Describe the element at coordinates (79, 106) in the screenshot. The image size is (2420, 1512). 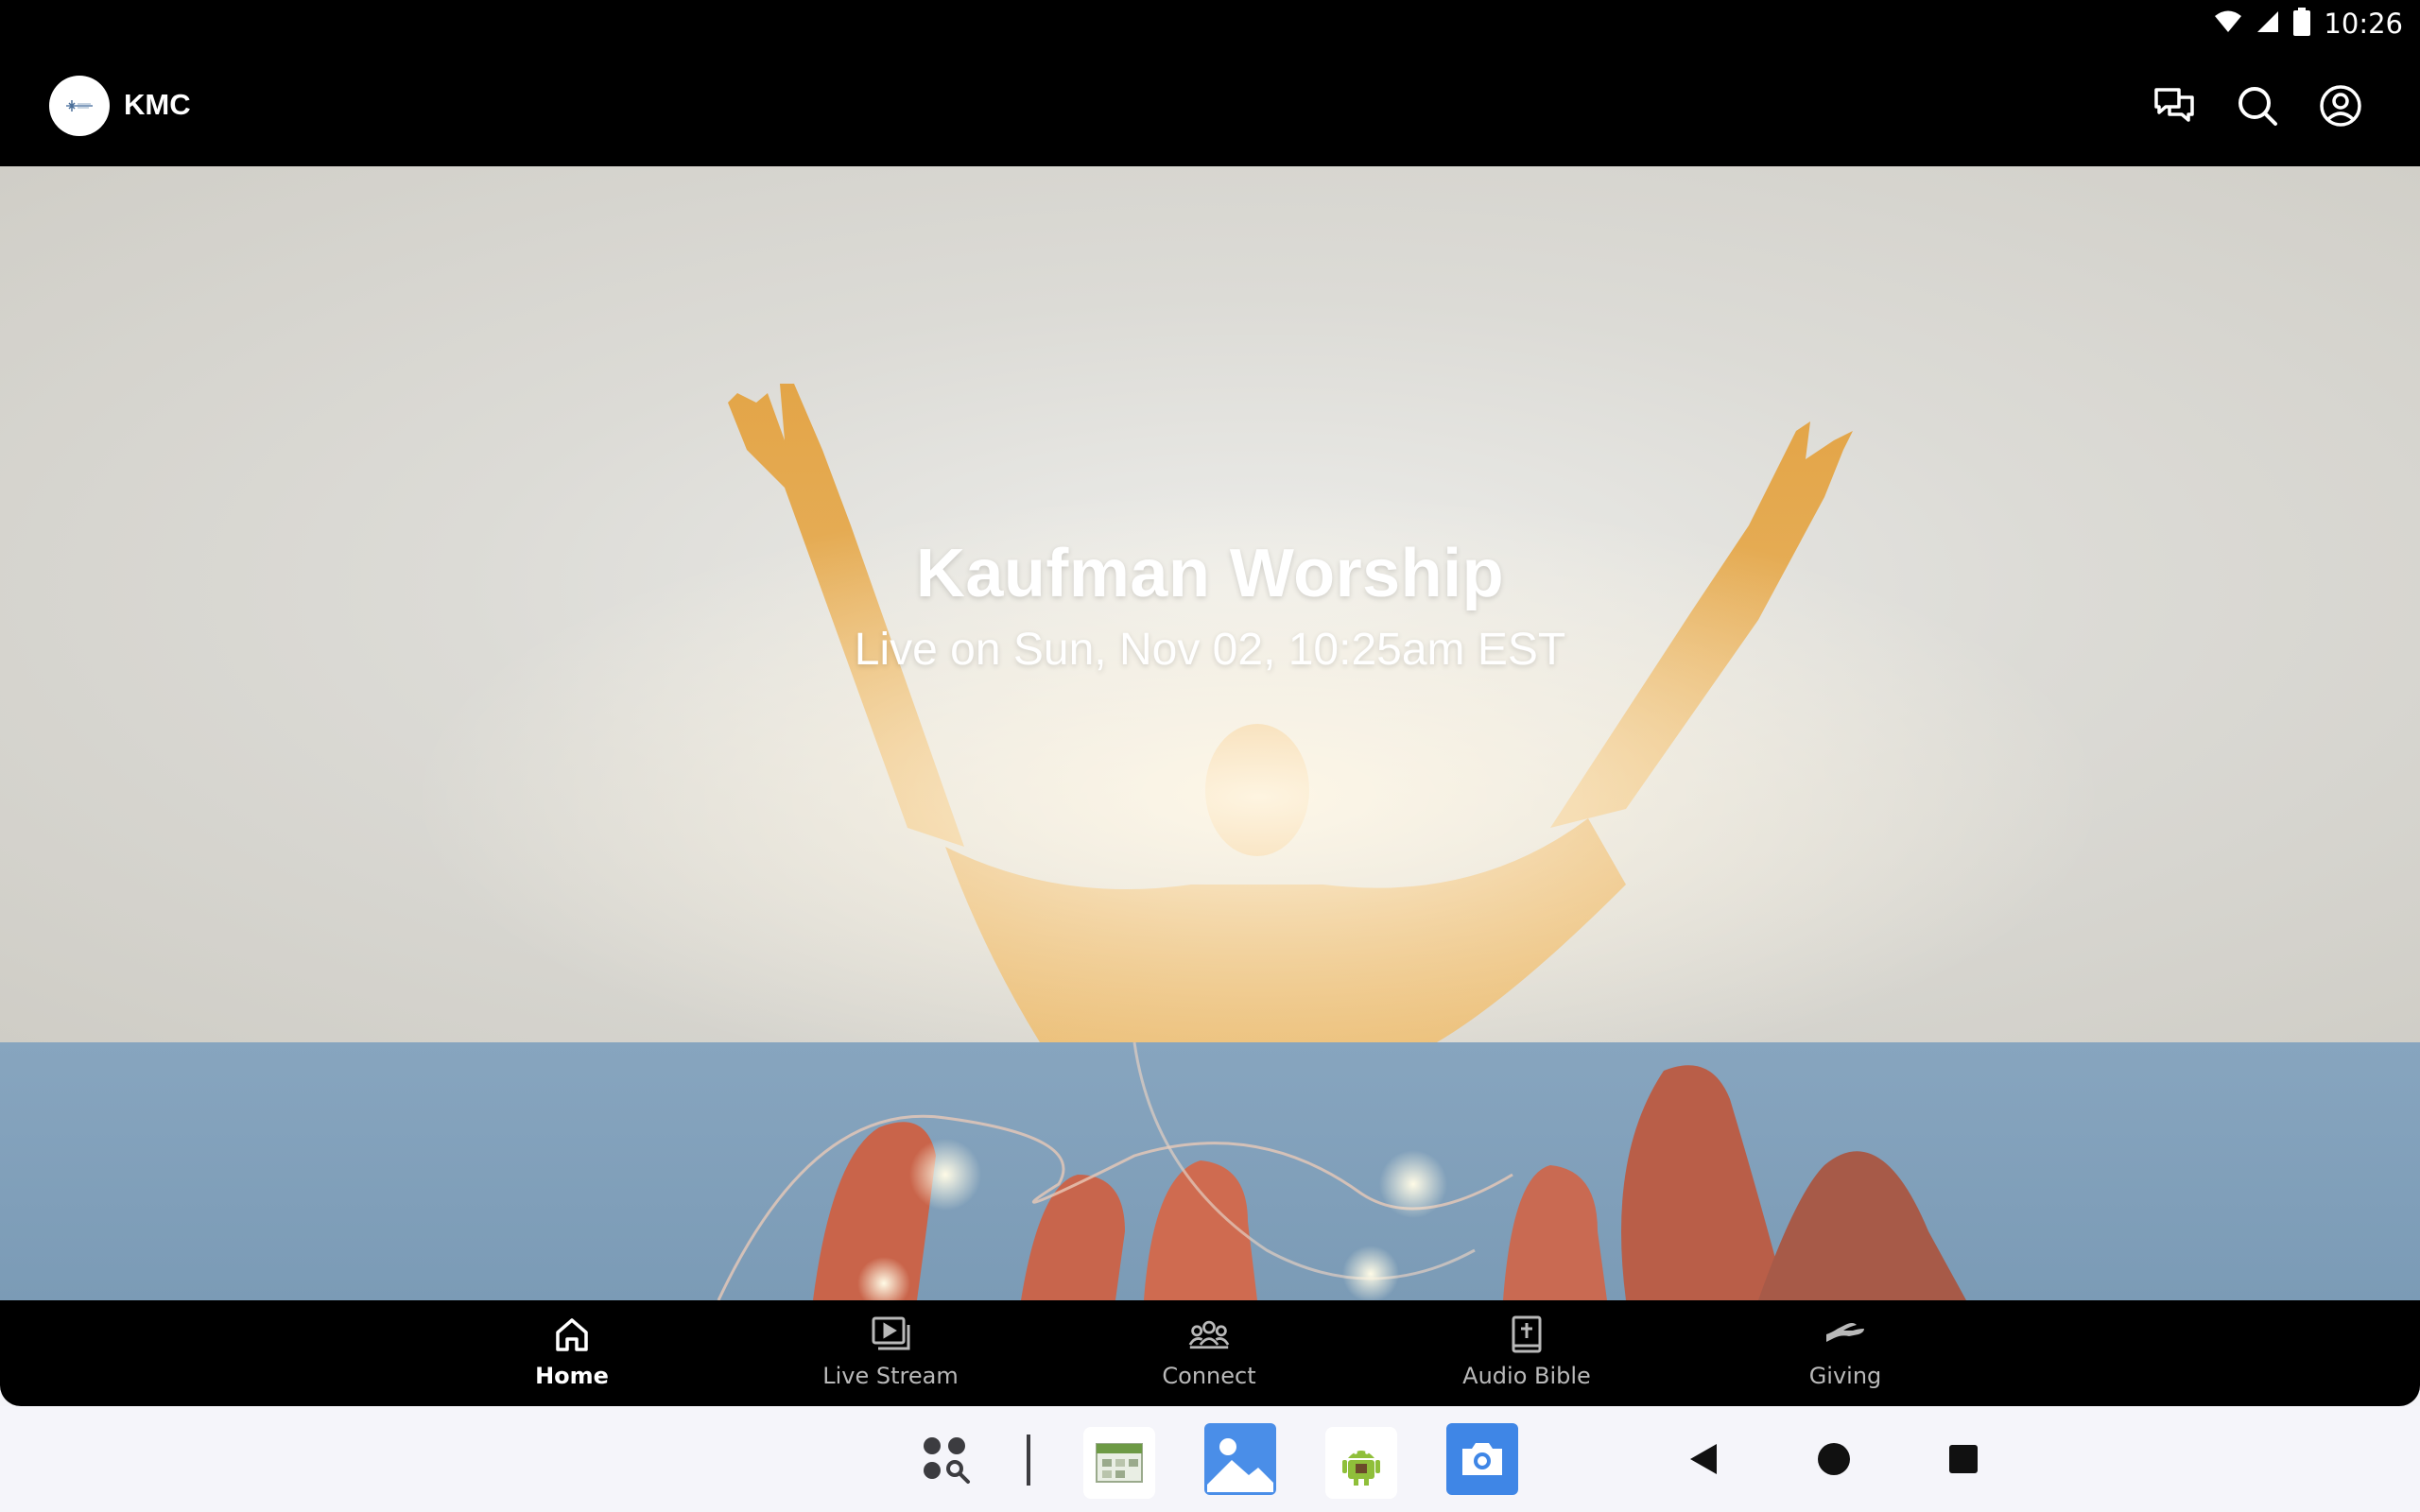
I see `church-logo` at that location.